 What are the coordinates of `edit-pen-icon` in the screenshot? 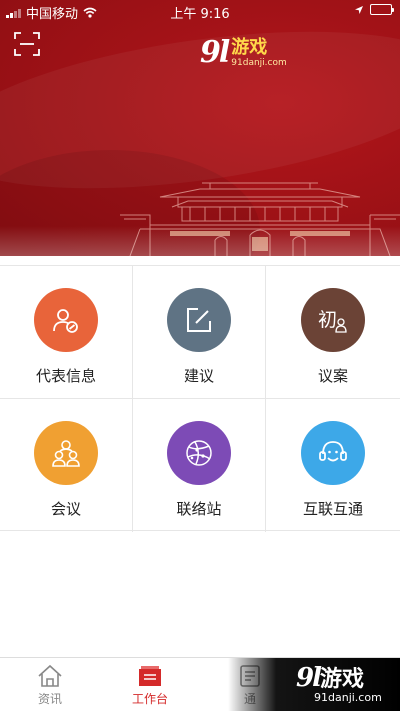 It's located at (199, 320).